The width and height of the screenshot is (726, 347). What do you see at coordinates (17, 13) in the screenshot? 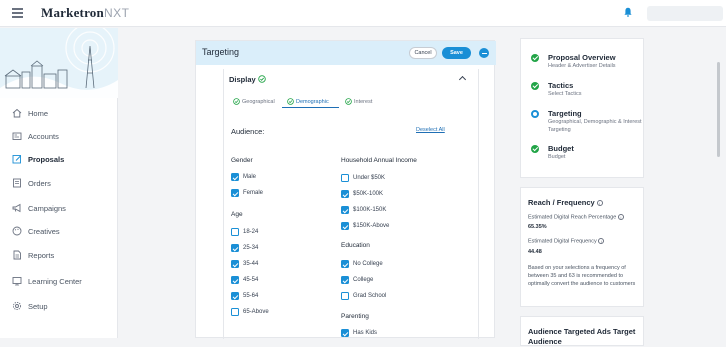
I see `menu-icon` at bounding box center [17, 13].